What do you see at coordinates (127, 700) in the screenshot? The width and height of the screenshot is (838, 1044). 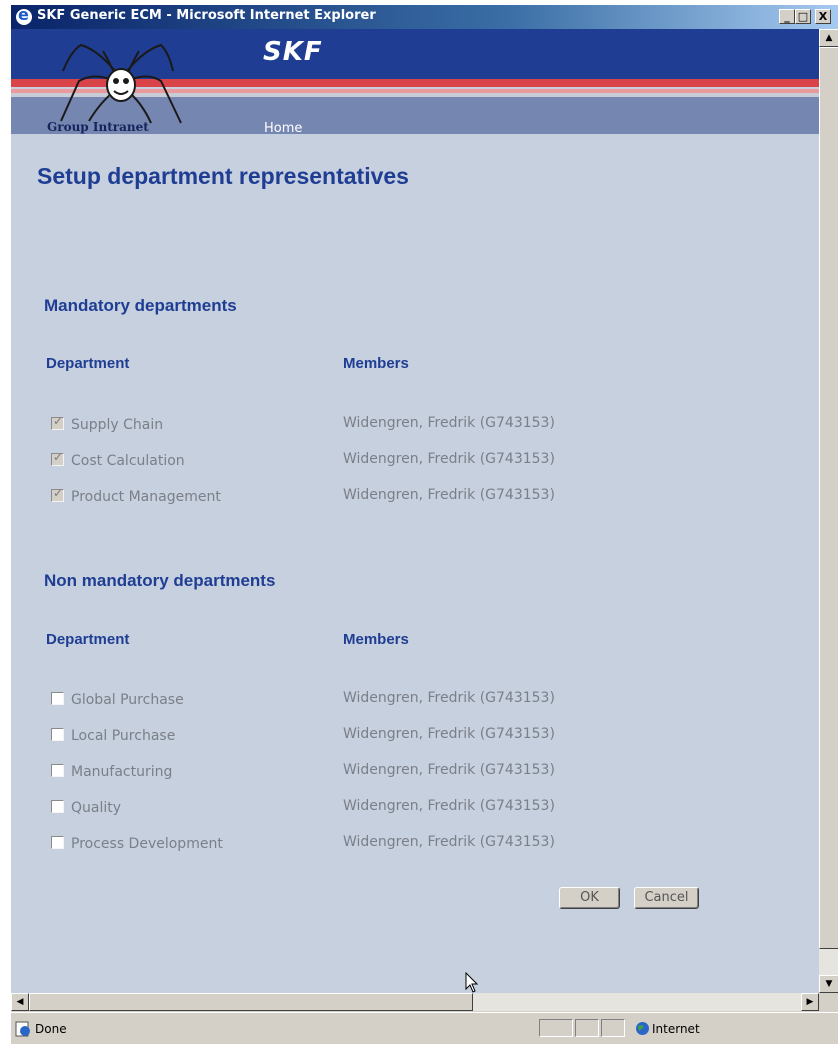 I see `department-name: Global Purchase` at bounding box center [127, 700].